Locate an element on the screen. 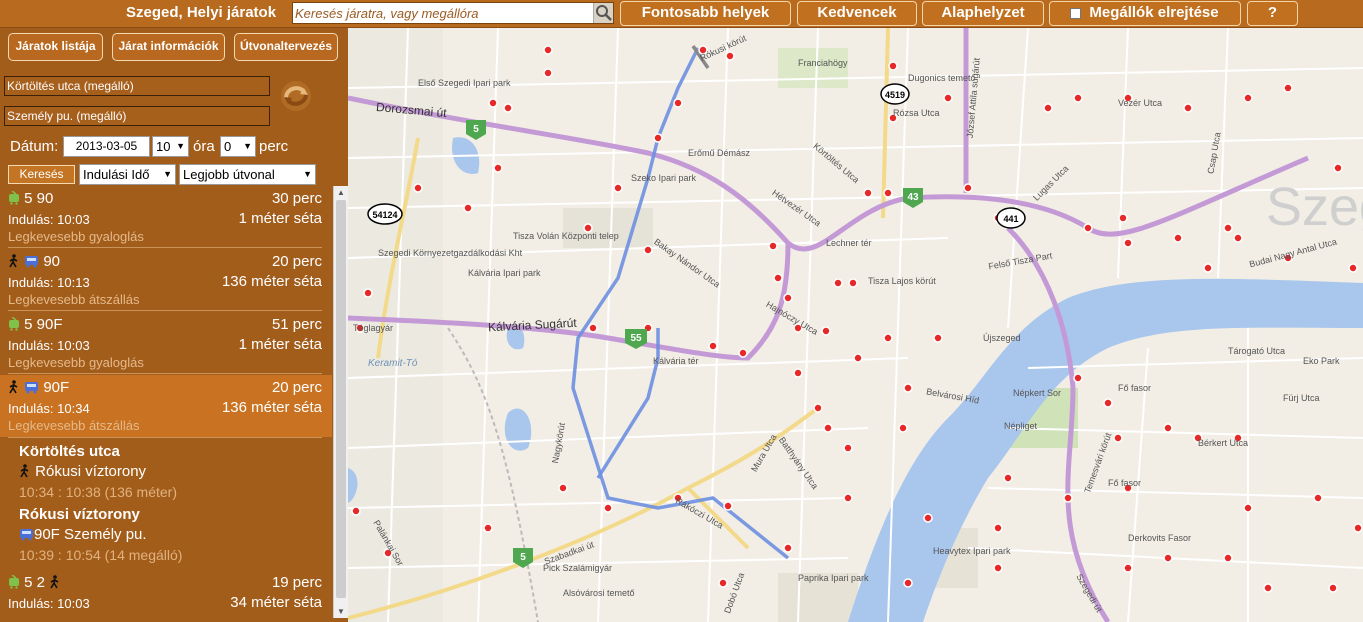 The image size is (1363, 622). to-stop-field: Személy pu. (megálló) is located at coordinates (137, 116).